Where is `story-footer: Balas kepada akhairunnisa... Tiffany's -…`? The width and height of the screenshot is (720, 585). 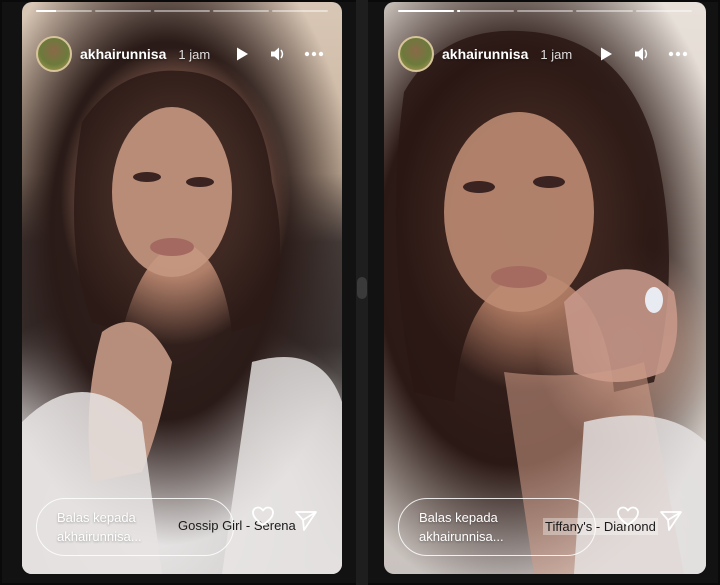 story-footer: Balas kepada akhairunnisa... Tiffany's -… is located at coordinates (545, 527).